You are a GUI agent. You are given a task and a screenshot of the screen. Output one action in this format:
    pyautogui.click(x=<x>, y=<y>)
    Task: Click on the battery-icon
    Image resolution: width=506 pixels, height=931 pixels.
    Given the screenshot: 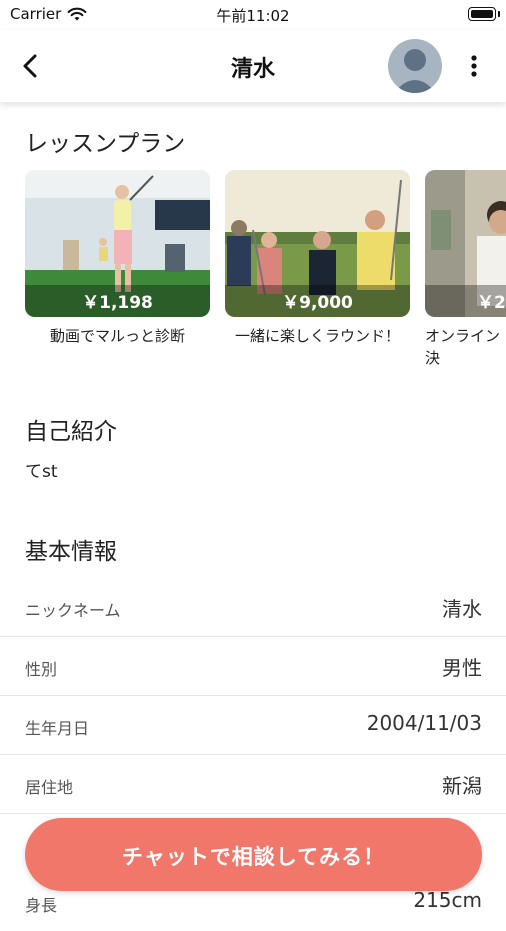 What is the action you would take?
    pyautogui.click(x=482, y=14)
    